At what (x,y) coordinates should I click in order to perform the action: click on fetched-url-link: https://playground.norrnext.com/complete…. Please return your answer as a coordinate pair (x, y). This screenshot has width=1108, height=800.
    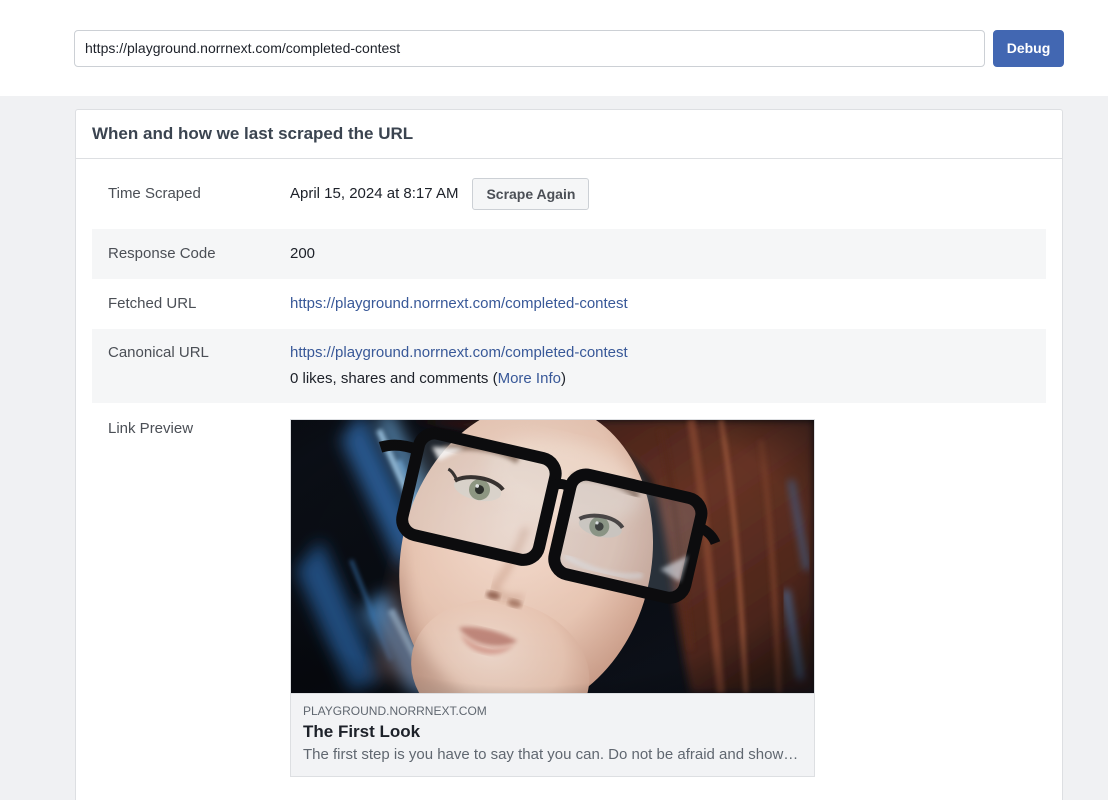
    Looking at the image, I should click on (459, 304).